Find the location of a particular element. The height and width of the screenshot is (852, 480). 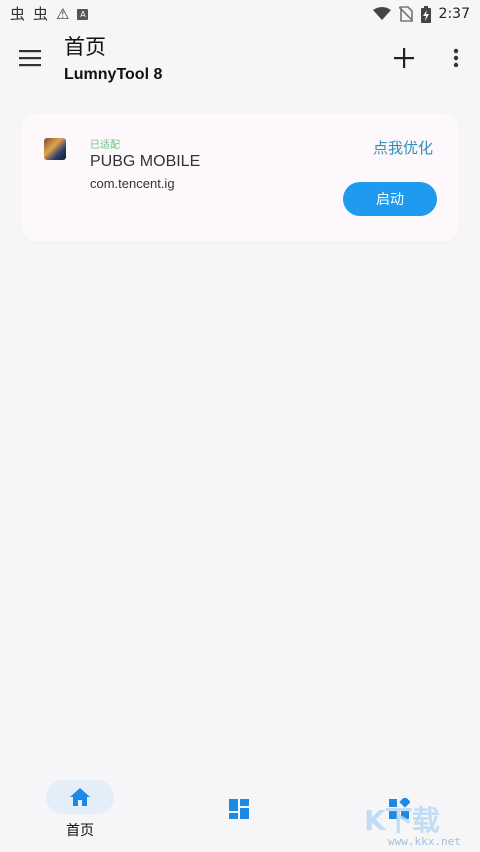

menu-icon is located at coordinates (30, 58).